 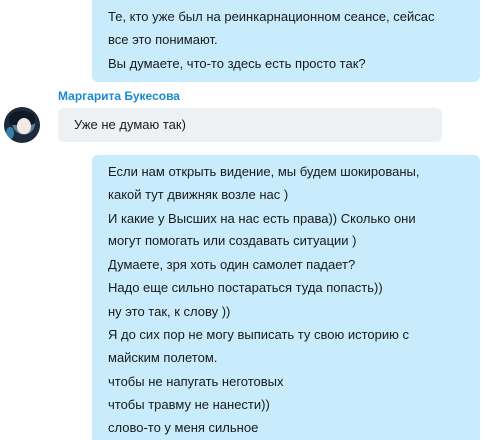 What do you see at coordinates (163, 39) in the screenshot?
I see `message-line: все это понимают.` at bounding box center [163, 39].